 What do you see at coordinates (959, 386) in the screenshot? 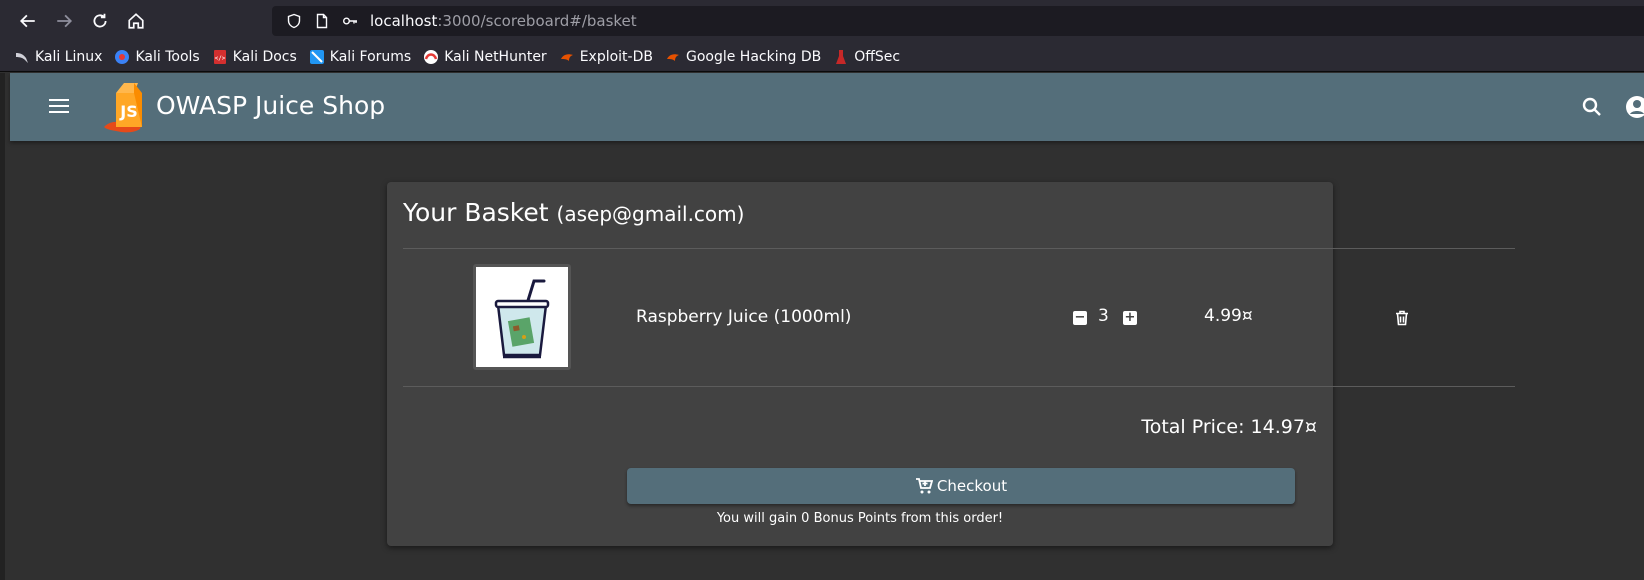
I see `divider-bottom` at bounding box center [959, 386].